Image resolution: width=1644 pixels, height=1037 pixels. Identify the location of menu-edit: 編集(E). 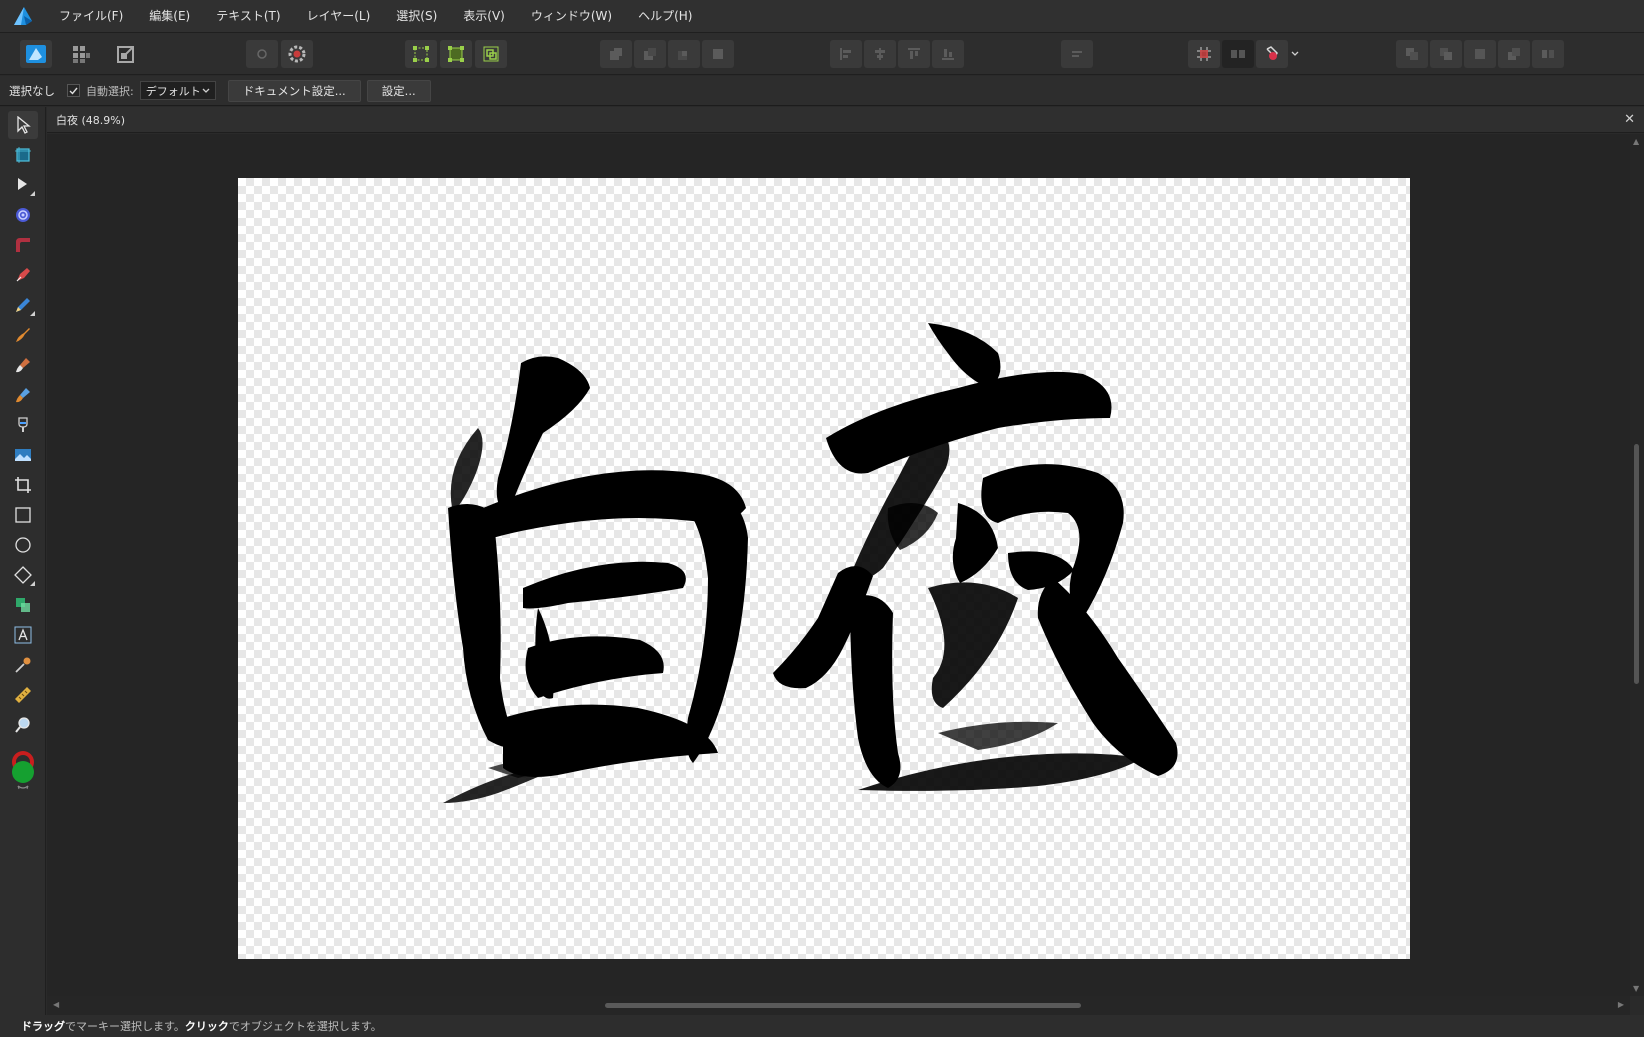
(169, 16).